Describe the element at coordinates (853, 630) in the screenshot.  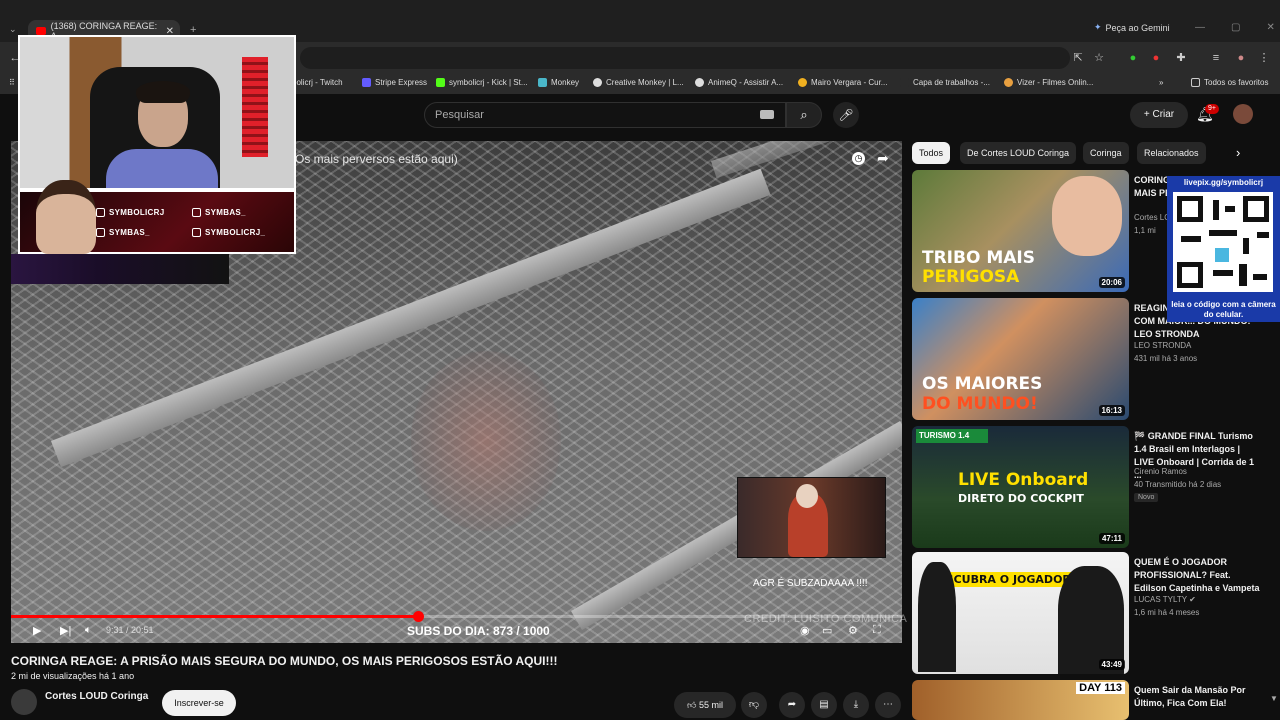
I see `settings-gear-icon: ⚙` at that location.